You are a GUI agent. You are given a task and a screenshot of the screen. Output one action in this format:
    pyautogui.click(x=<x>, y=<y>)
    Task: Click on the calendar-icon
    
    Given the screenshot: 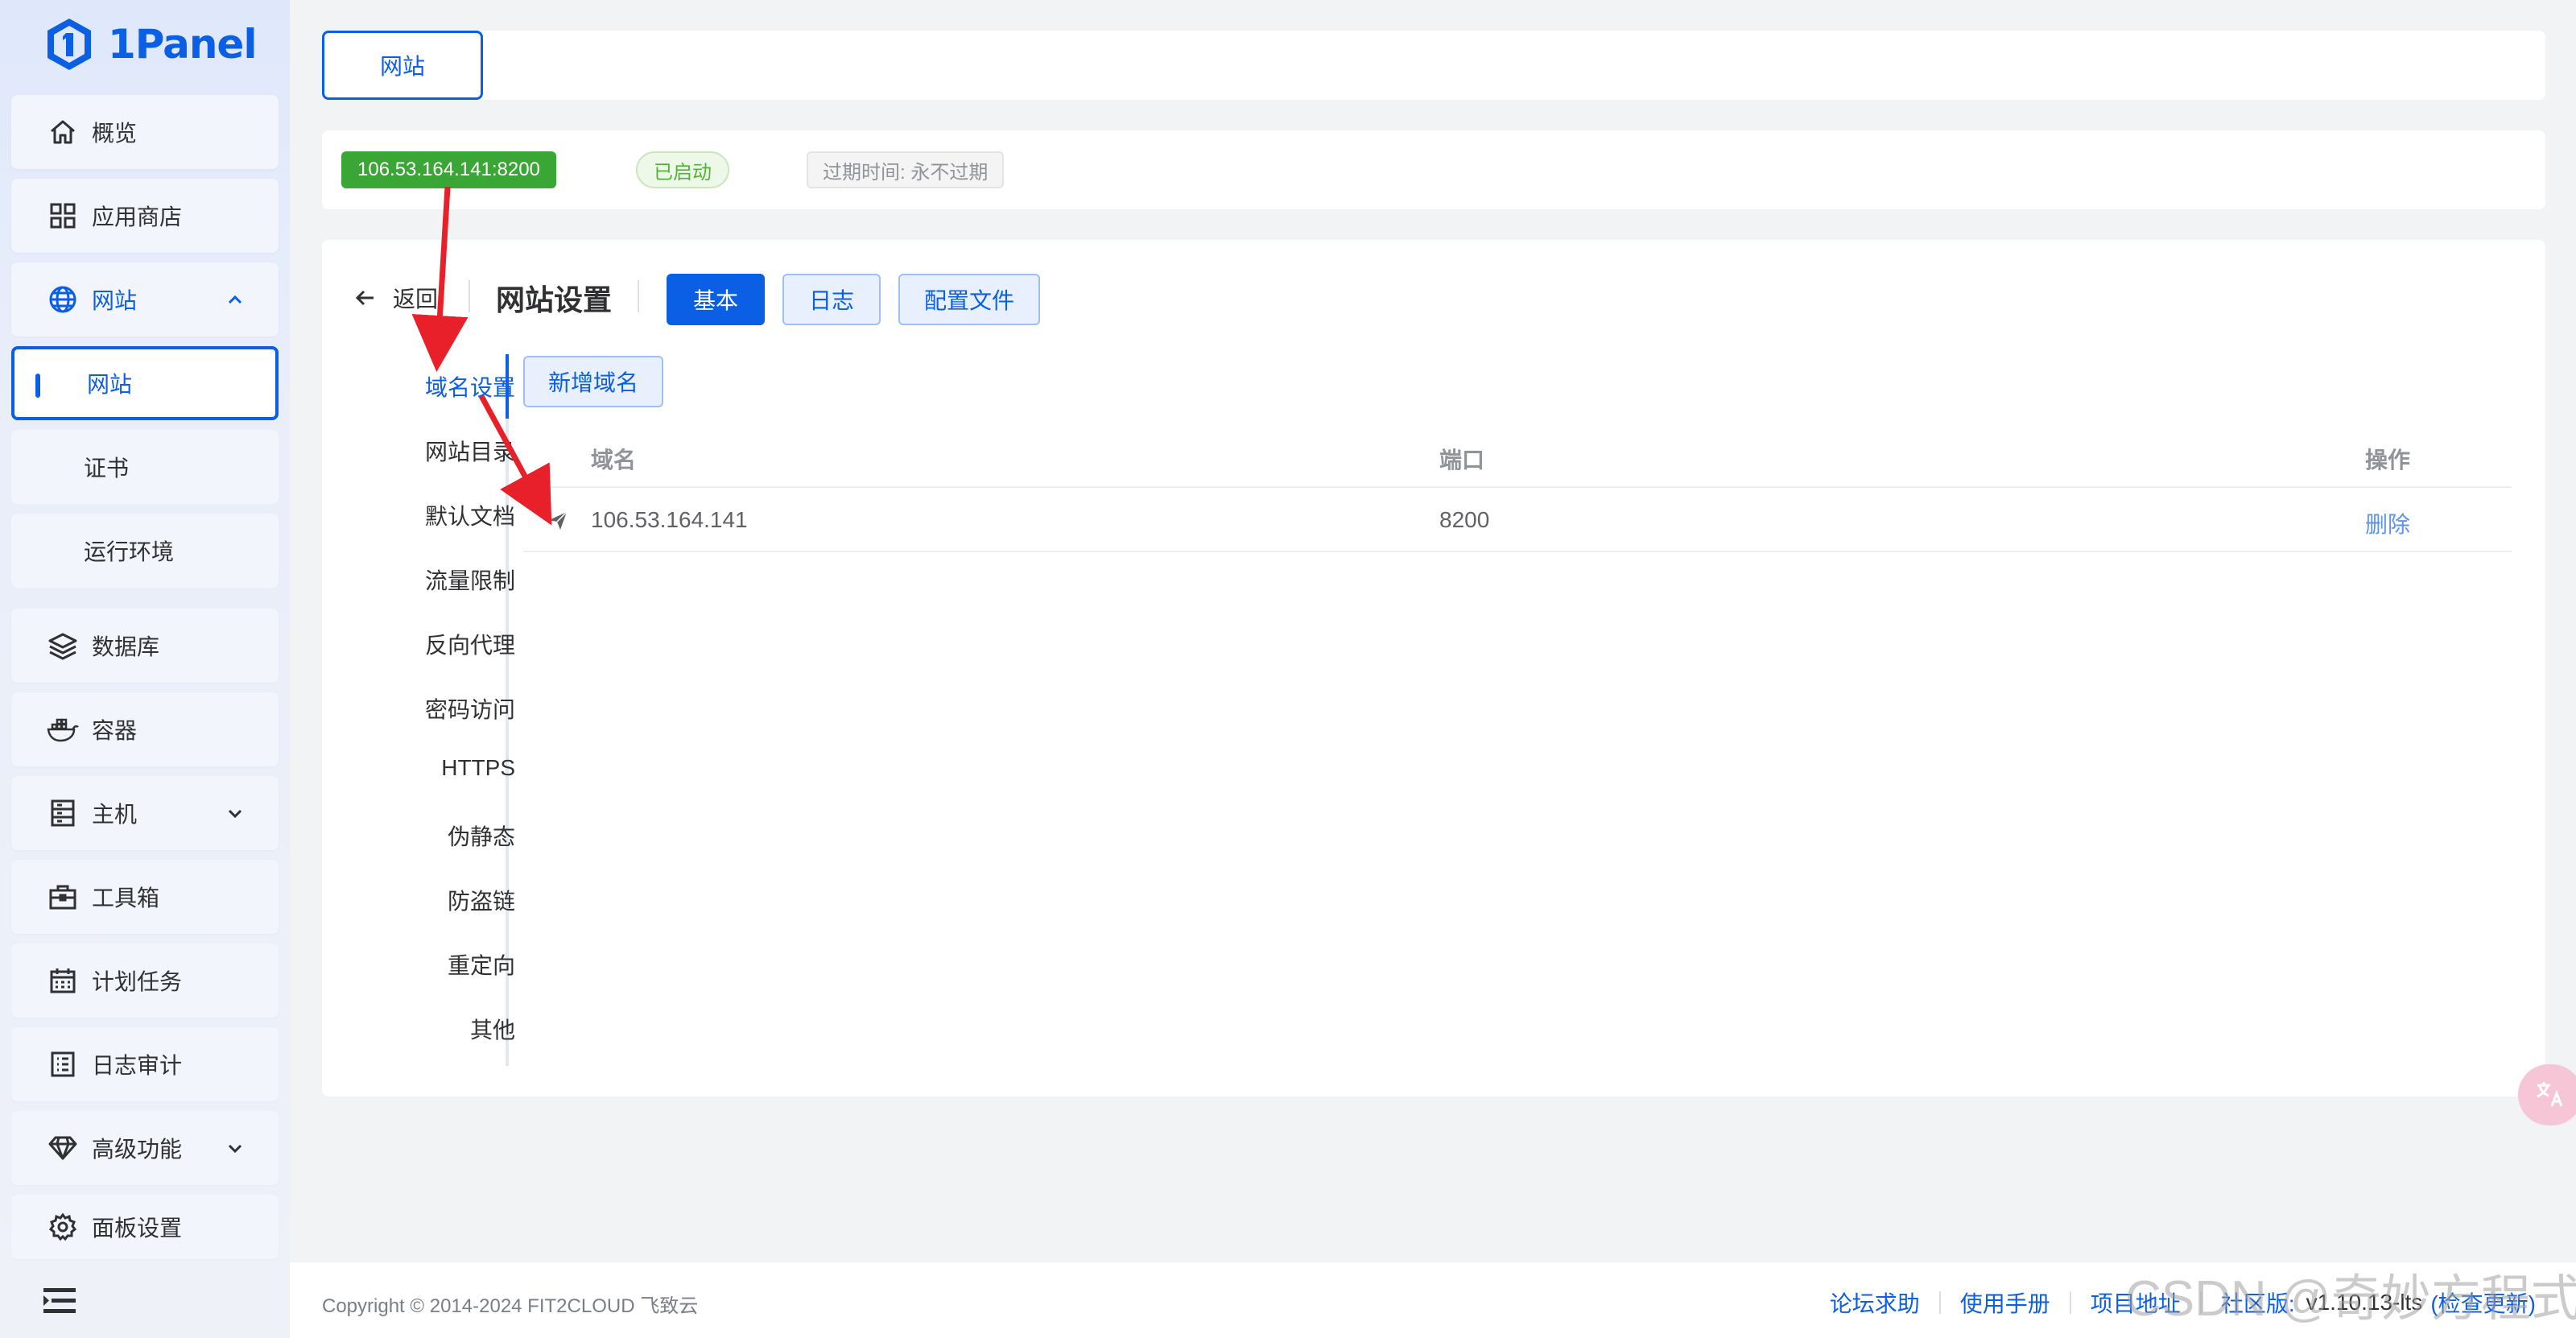 What is the action you would take?
    pyautogui.click(x=63, y=980)
    